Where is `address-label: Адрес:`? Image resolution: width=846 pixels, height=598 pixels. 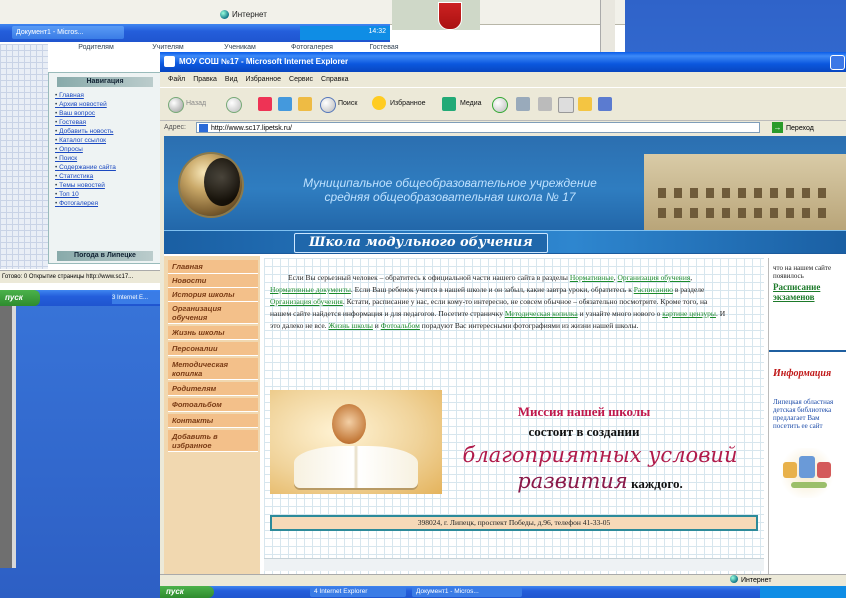 address-label: Адрес: is located at coordinates (175, 127).